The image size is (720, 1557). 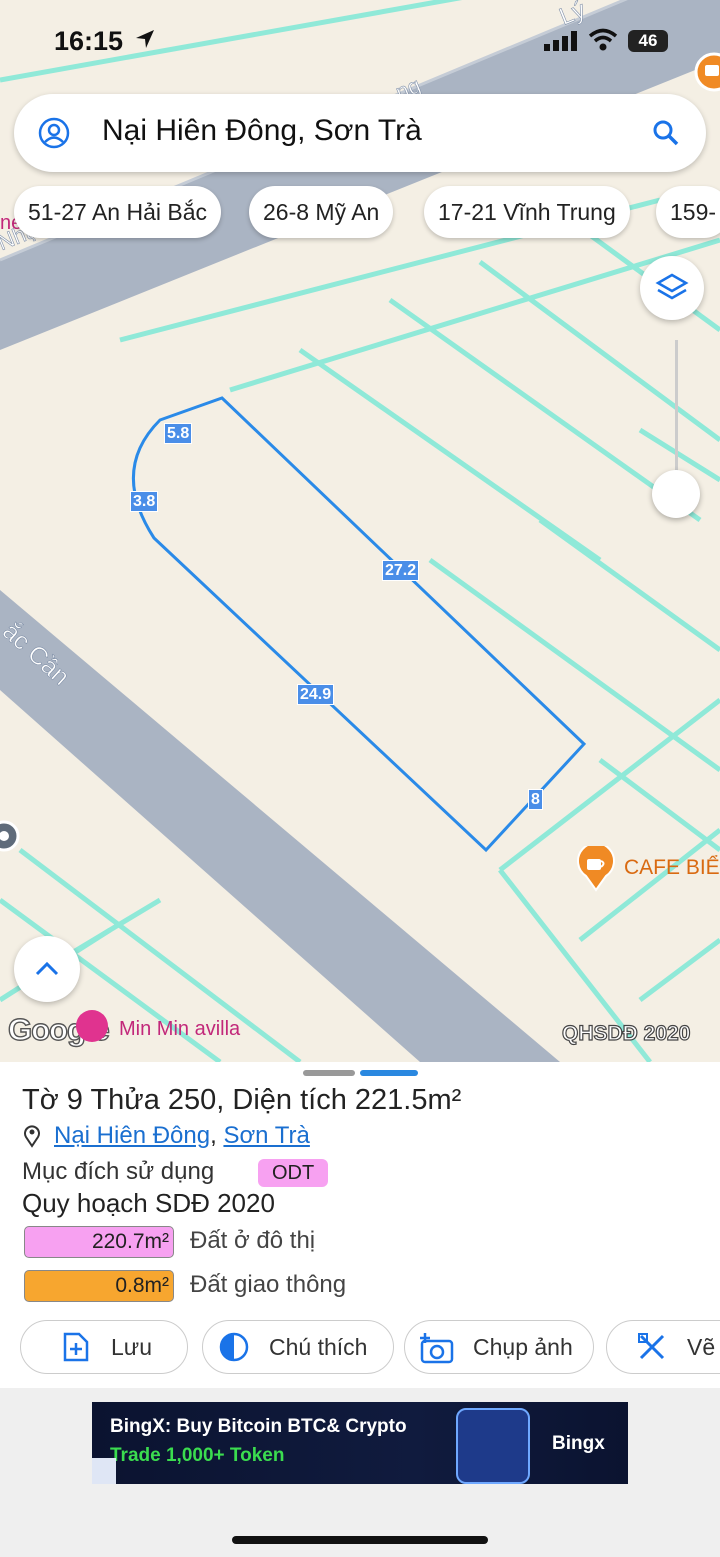 I want to click on user-icon, so click(x=54, y=133).